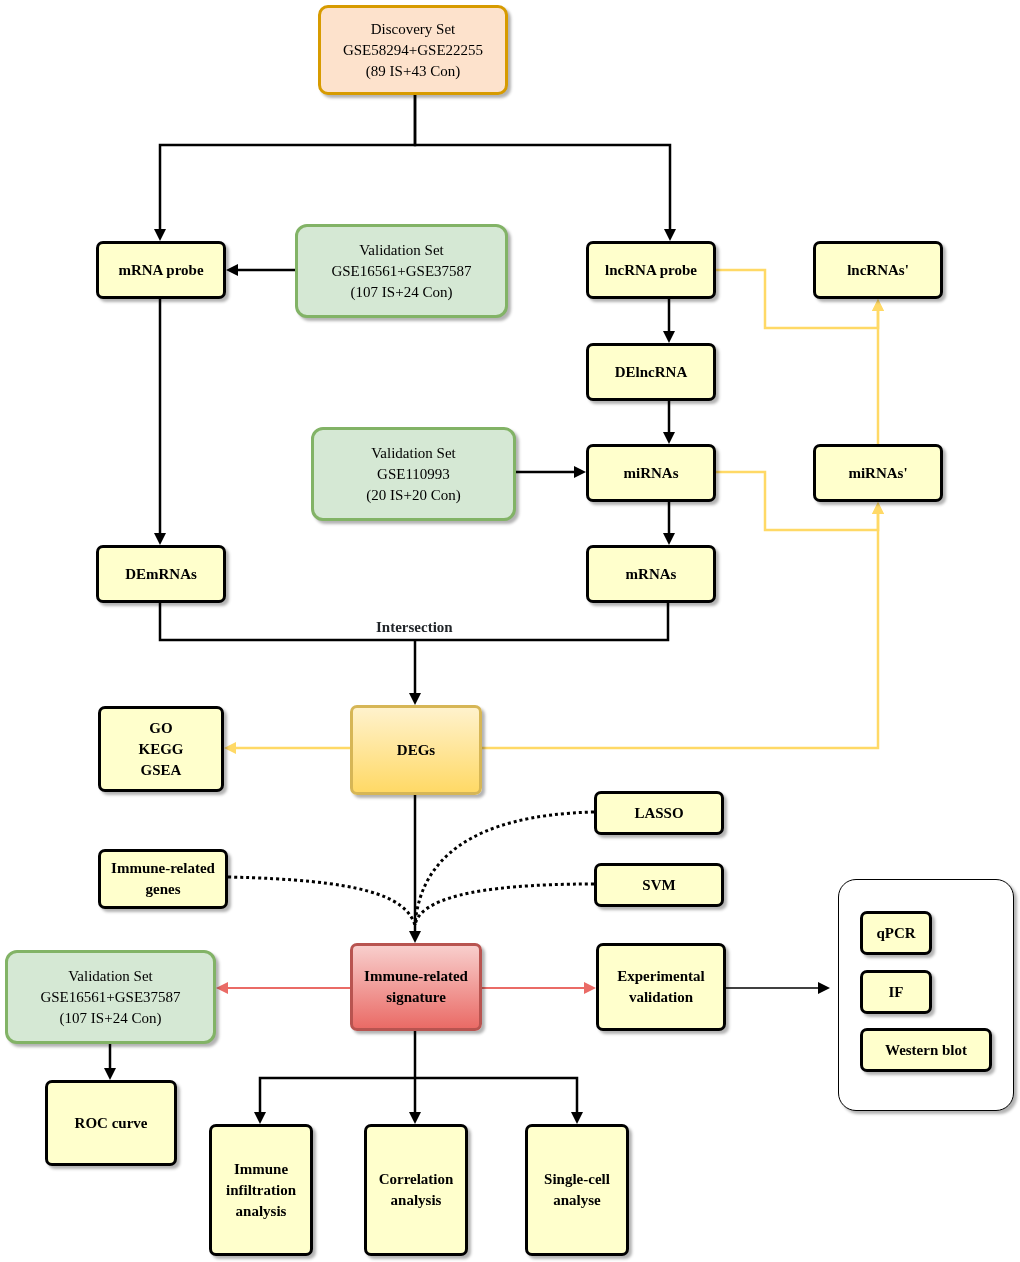 The width and height of the screenshot is (1020, 1262). Describe the element at coordinates (896, 992) in the screenshot. I see `box-label: IF` at that location.